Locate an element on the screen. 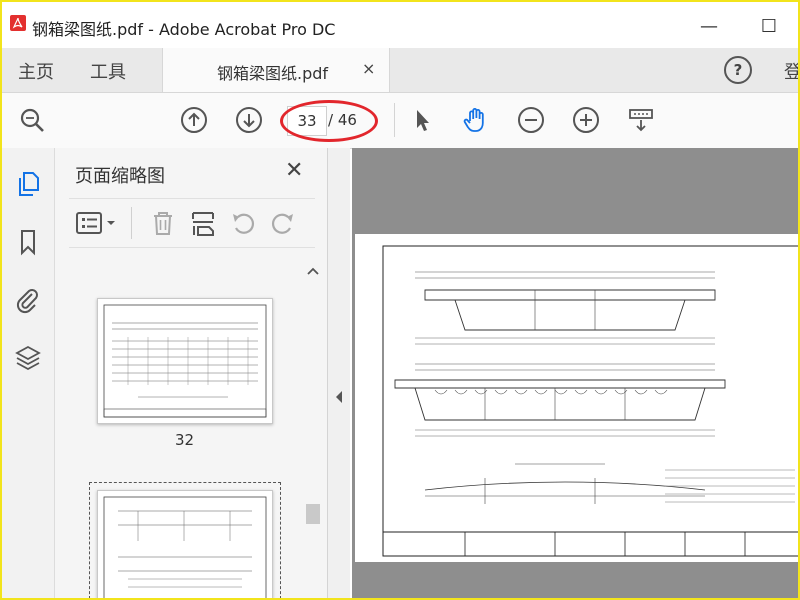 The height and width of the screenshot is (600, 800). window-title: 钢箱梁图纸.pdf - Adobe Acrobat Pro DC is located at coordinates (184, 29).